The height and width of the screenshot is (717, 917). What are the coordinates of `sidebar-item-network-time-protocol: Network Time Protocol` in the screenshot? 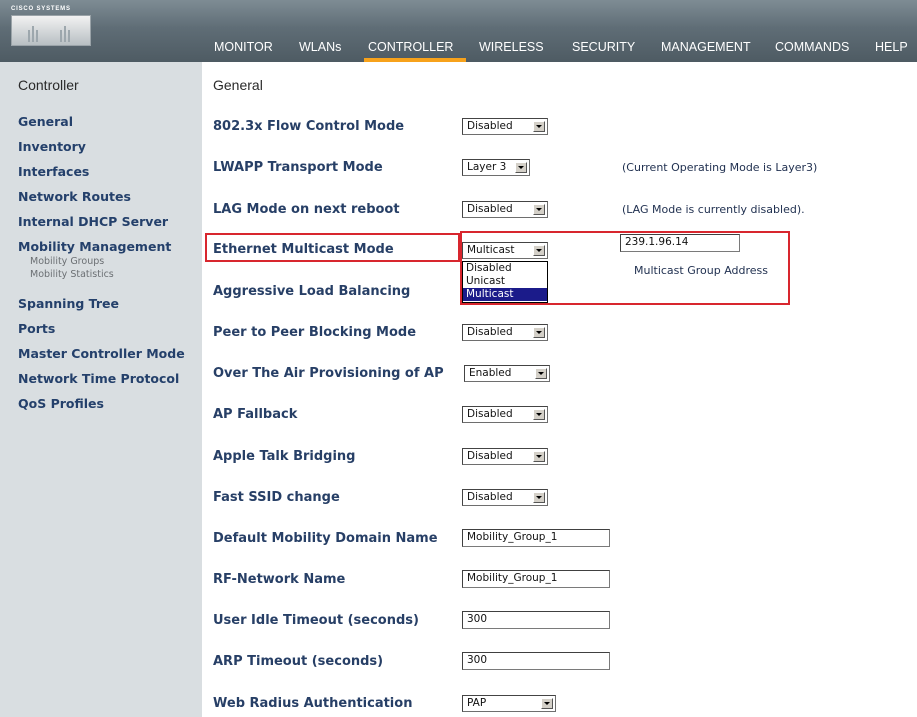 It's located at (98, 378).